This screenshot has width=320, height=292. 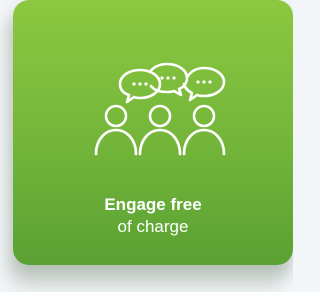 What do you see at coordinates (153, 226) in the screenshot?
I see `card-subtitle: of charge` at bounding box center [153, 226].